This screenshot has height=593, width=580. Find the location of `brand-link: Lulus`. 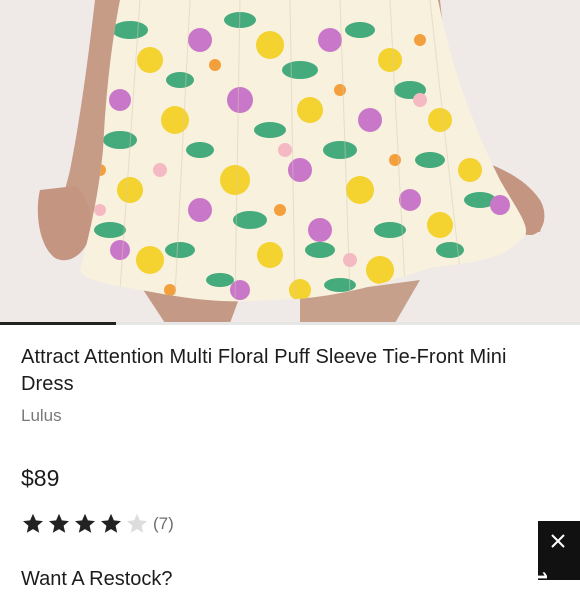

brand-link: Lulus is located at coordinates (41, 416).